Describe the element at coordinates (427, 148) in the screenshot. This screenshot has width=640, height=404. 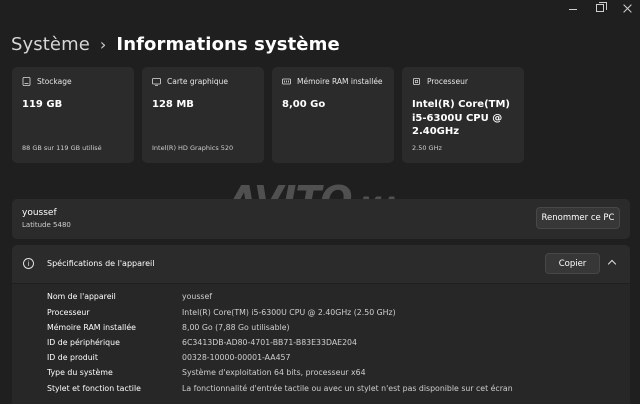
I see `card-subtext: 2.50 GHz` at that location.